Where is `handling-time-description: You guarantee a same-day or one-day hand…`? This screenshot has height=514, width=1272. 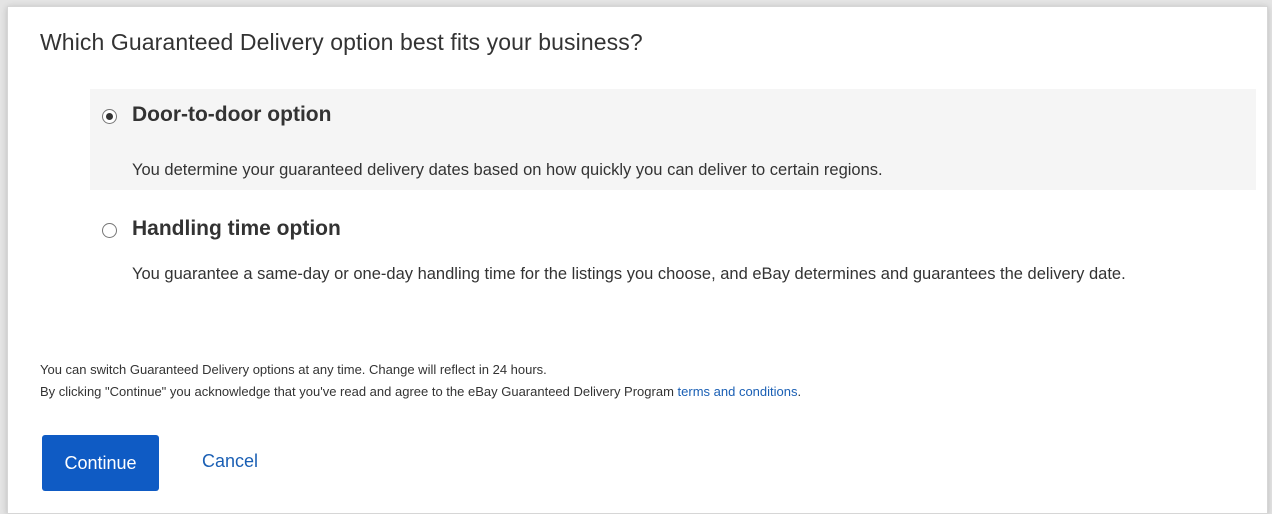
handling-time-description: You guarantee a same-day or one-day hand… is located at coordinates (629, 274).